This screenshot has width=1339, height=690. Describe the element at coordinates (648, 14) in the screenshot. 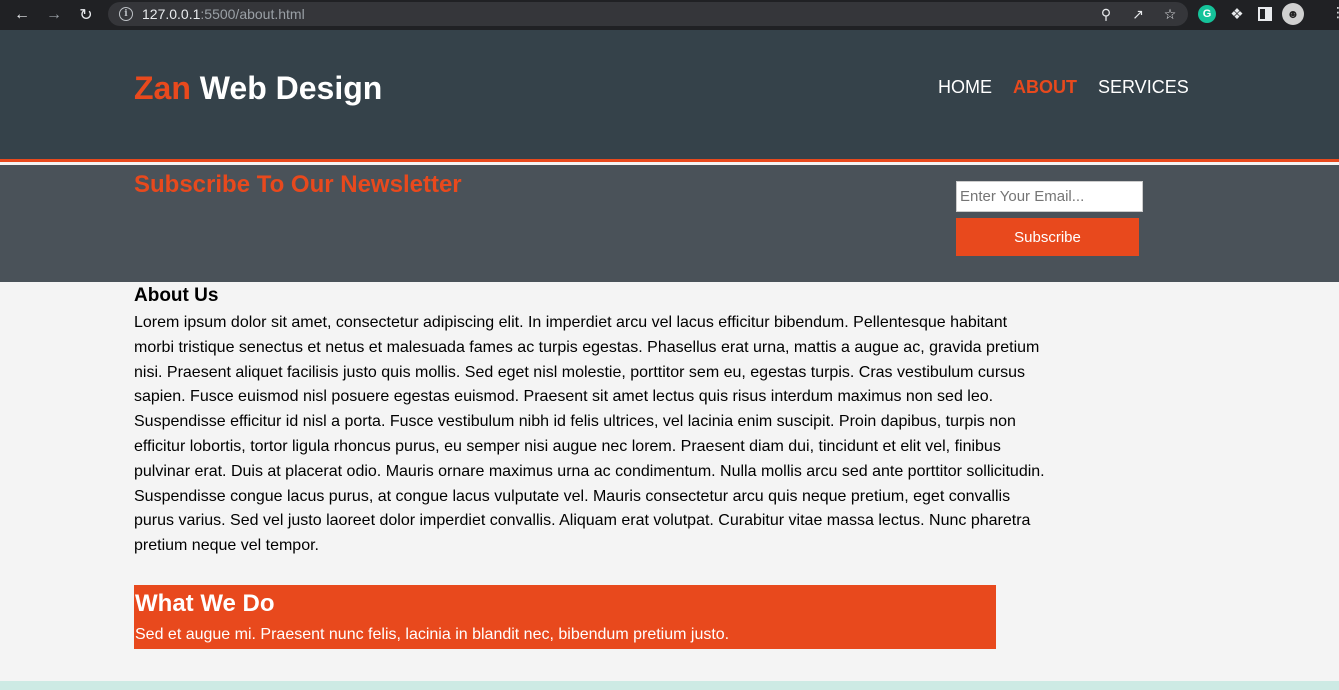

I see `address-bar: i 127.0.0.1:5500/about.html ⚲ ↗ ☆` at that location.